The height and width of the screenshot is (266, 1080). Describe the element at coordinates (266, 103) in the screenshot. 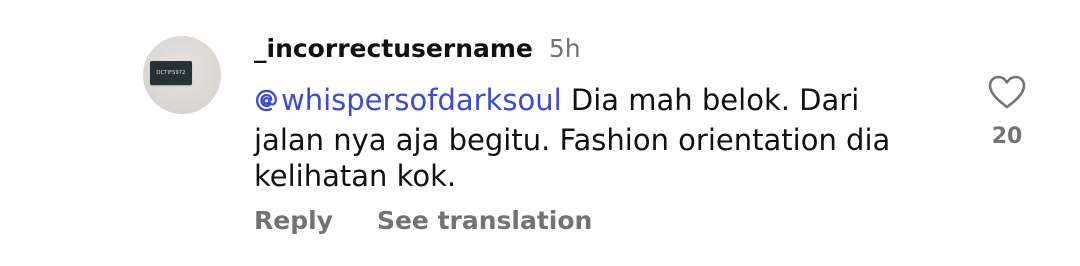

I see `threads-at-icon` at that location.